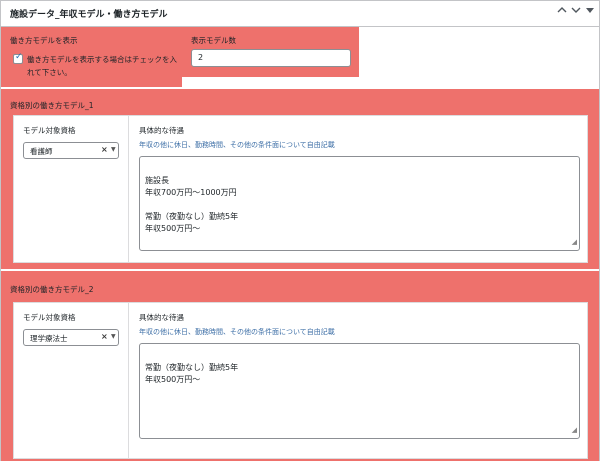 The width and height of the screenshot is (600, 461). I want to click on treatment-text: 常勤（夜勤なし）勤続5年 年収500万円〜, so click(192, 373).